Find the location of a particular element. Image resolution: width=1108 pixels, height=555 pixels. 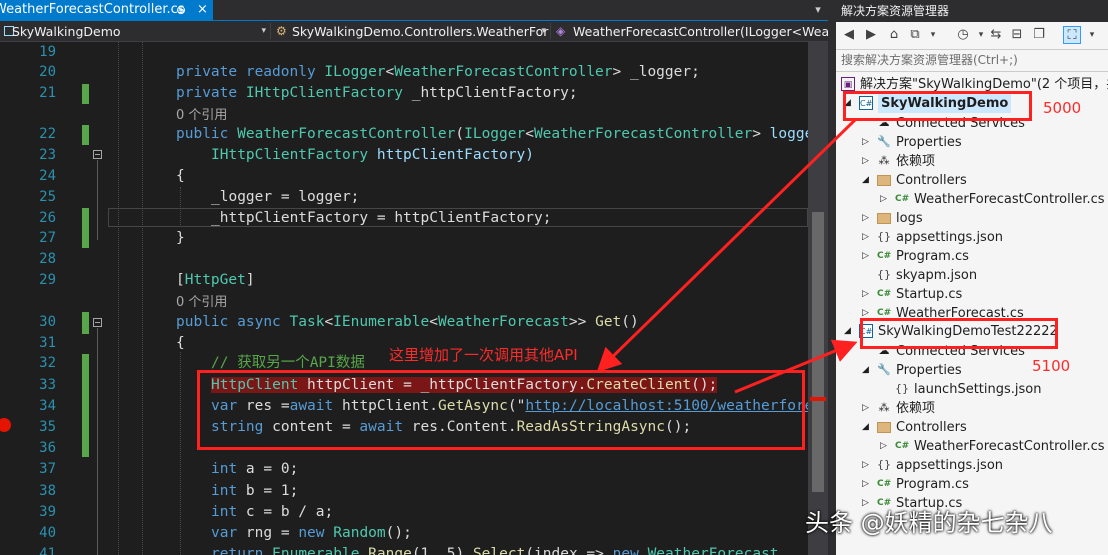

scrollbar-thumb is located at coordinates (818, 352).